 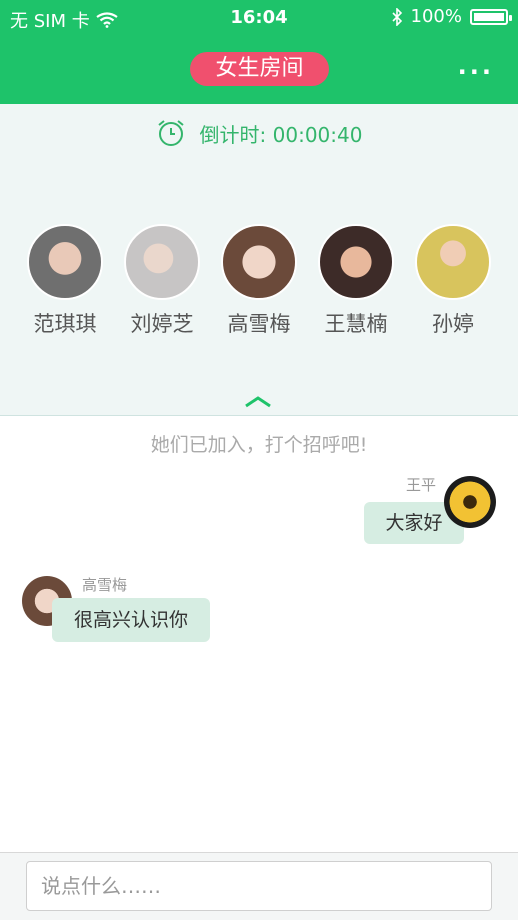 I want to click on member-item: 高雪梅, so click(x=259, y=284).